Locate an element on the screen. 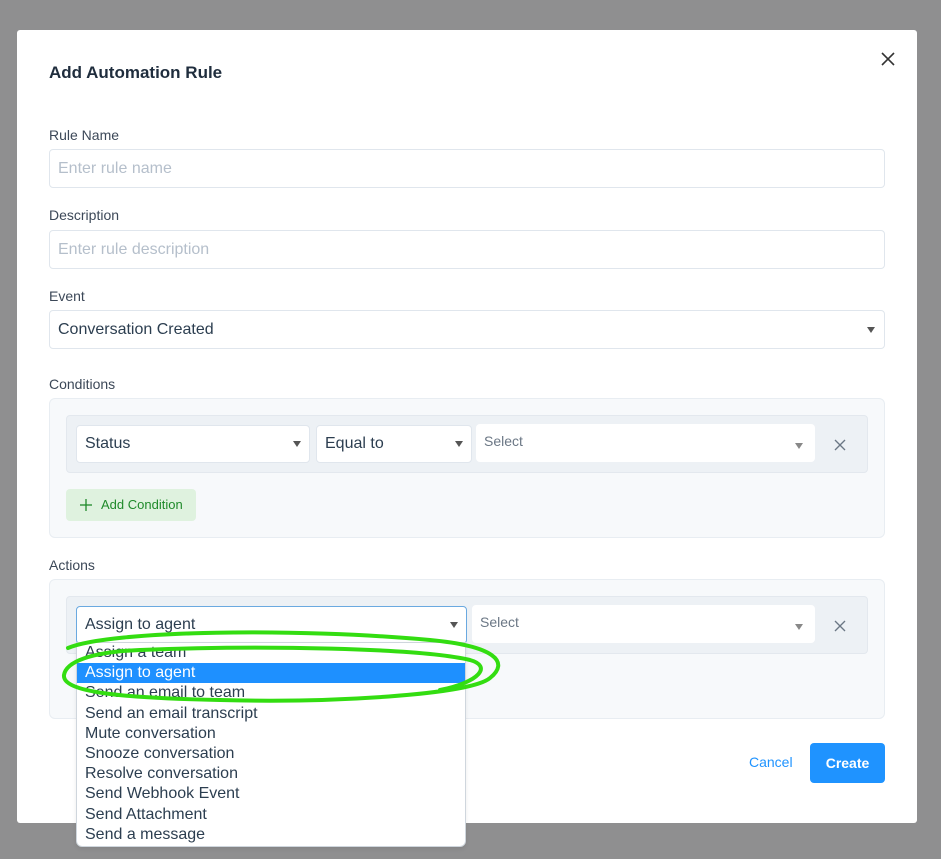  plus-icon is located at coordinates (86, 505).